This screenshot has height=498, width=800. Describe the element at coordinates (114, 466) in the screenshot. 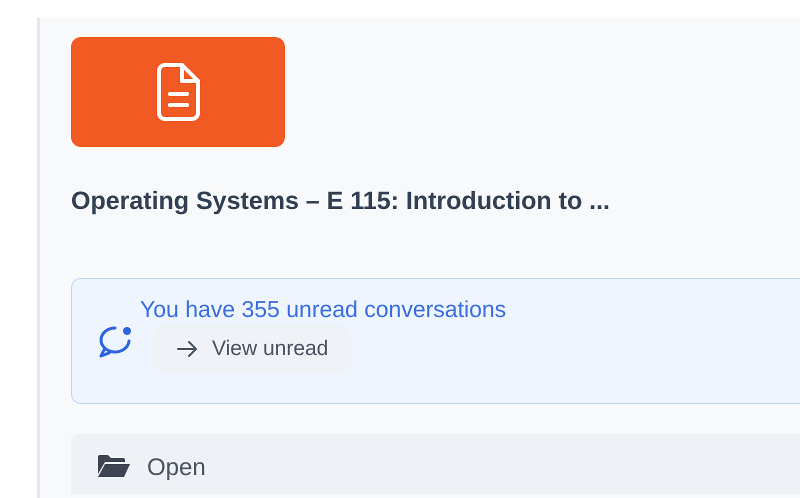

I see `folder-icon` at that location.